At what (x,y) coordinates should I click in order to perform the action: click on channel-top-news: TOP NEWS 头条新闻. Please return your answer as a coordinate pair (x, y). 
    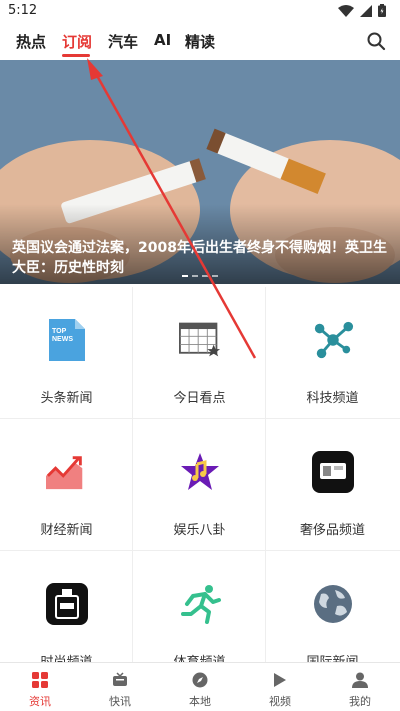
    Looking at the image, I should click on (66, 353).